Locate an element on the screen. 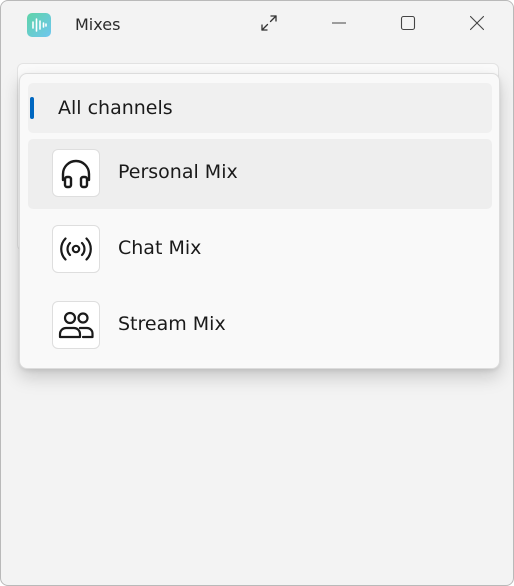 This screenshot has width=514, height=586. maximize-icon is located at coordinates (408, 25).